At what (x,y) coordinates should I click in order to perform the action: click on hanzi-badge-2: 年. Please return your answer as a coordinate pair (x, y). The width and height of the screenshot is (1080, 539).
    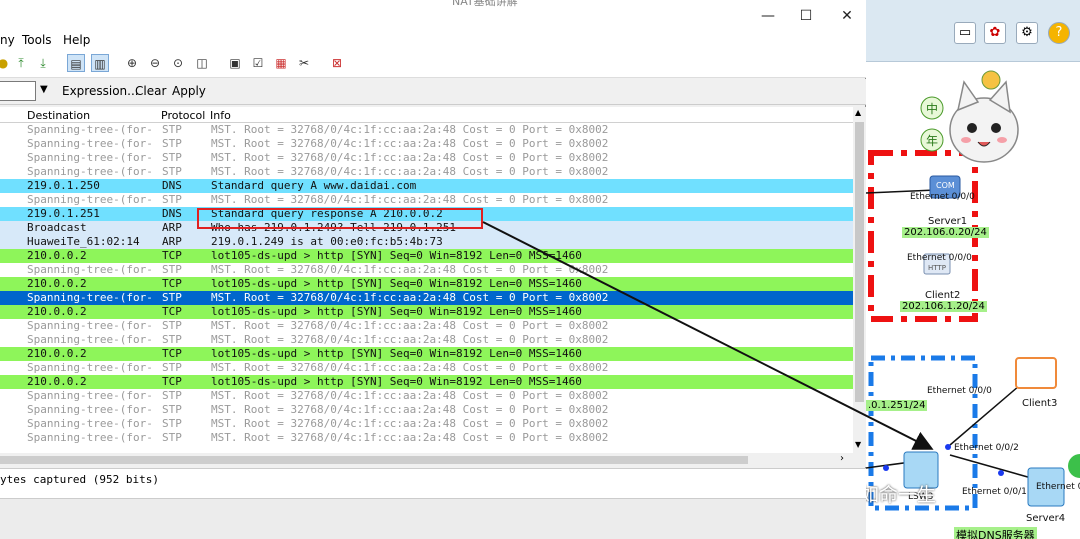
    Looking at the image, I should click on (932, 141).